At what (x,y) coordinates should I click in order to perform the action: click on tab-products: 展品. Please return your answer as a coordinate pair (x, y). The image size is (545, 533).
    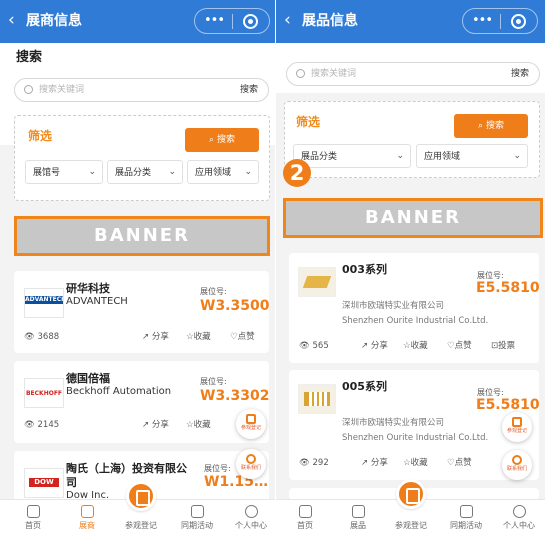
    Looking at the image, I should click on (358, 516).